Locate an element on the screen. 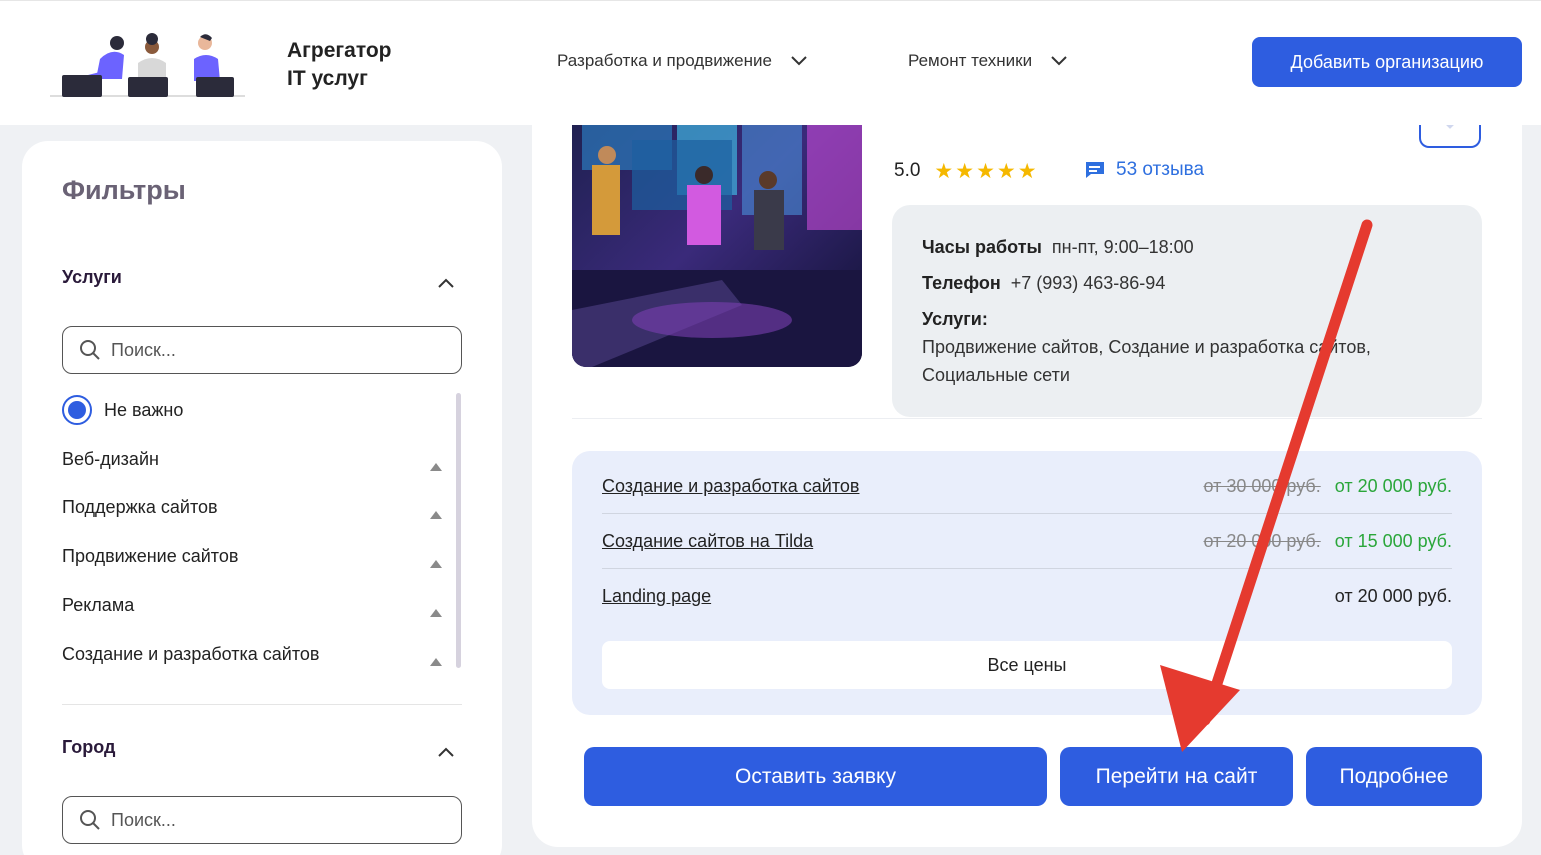 The width and height of the screenshot is (1541, 855). nav-development-label: Разработка и продвижение is located at coordinates (664, 60).